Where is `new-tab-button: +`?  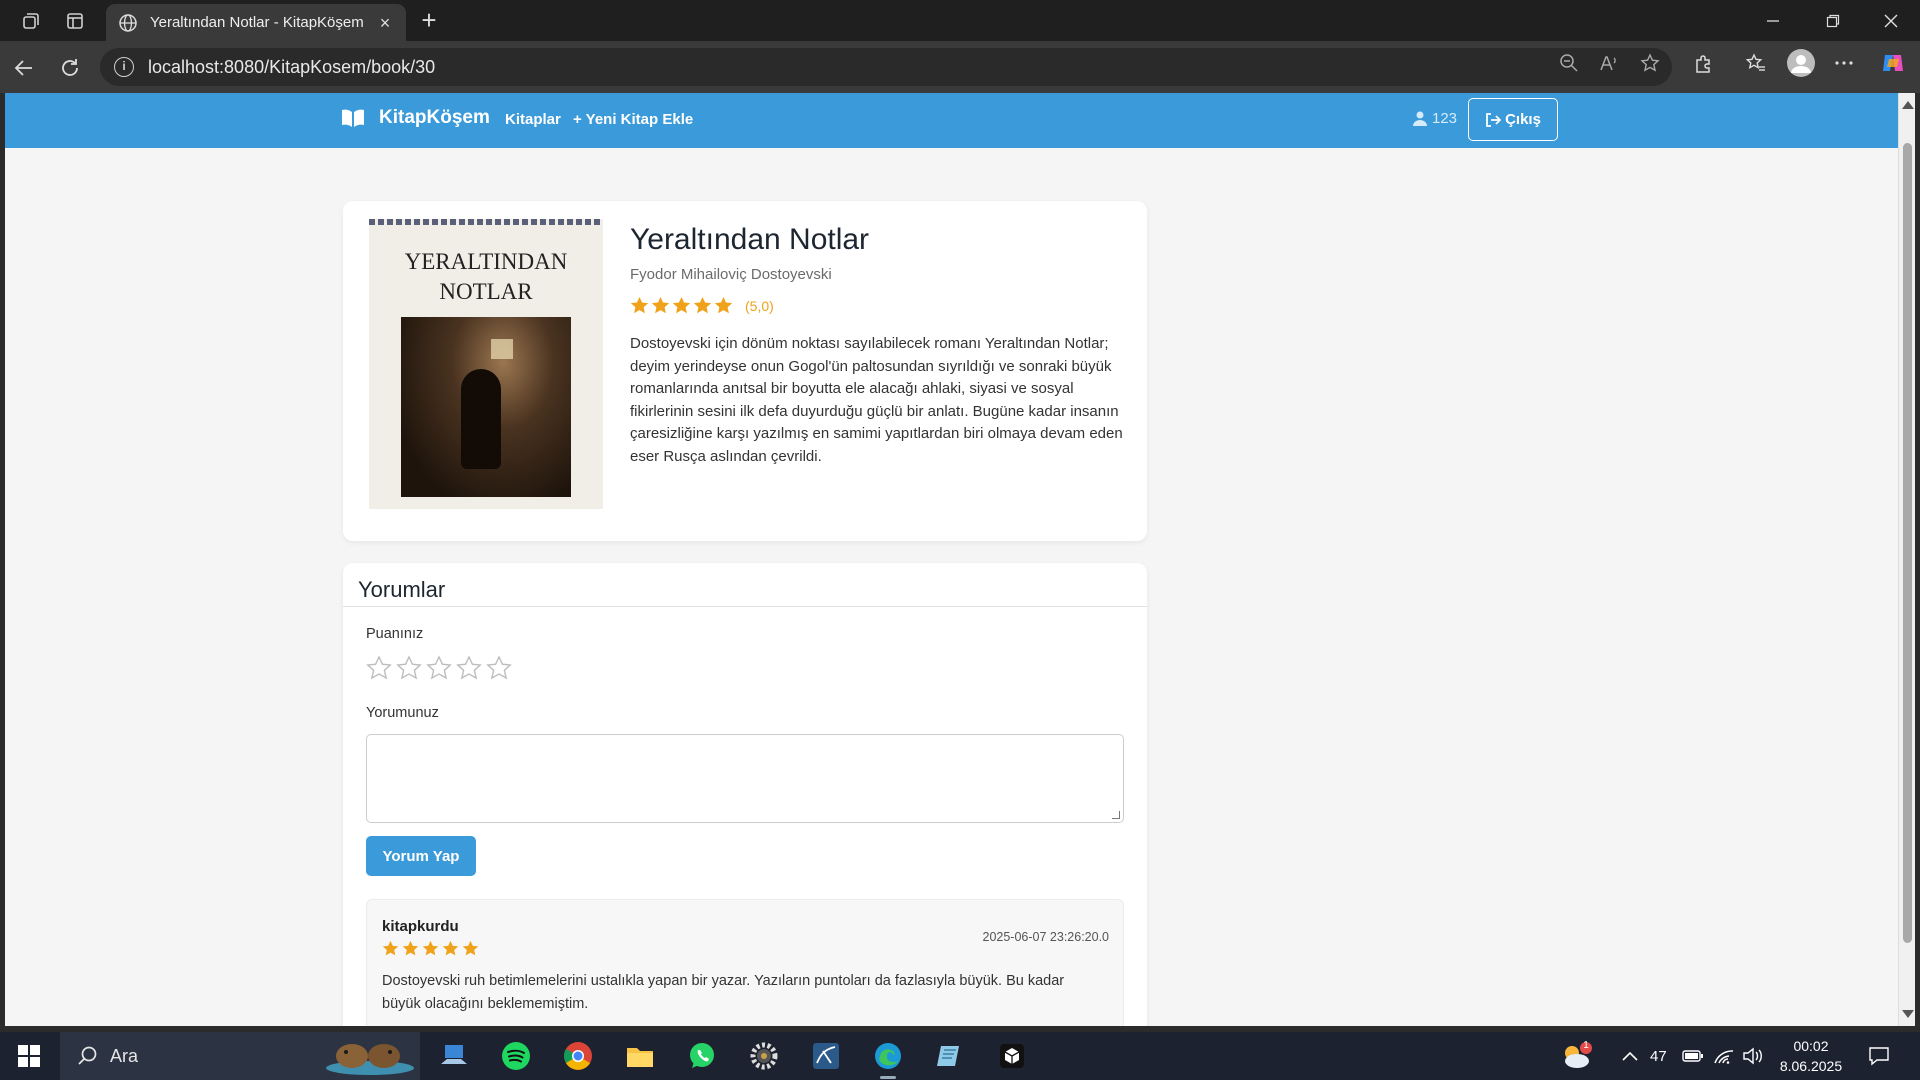
new-tab-button: + is located at coordinates (429, 21).